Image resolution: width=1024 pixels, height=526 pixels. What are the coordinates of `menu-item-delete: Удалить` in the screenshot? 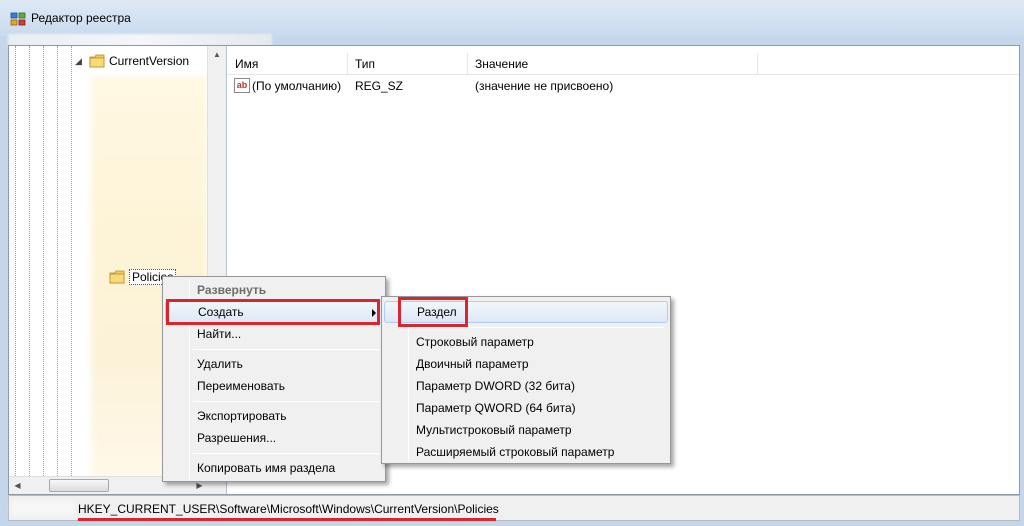 It's located at (274, 364).